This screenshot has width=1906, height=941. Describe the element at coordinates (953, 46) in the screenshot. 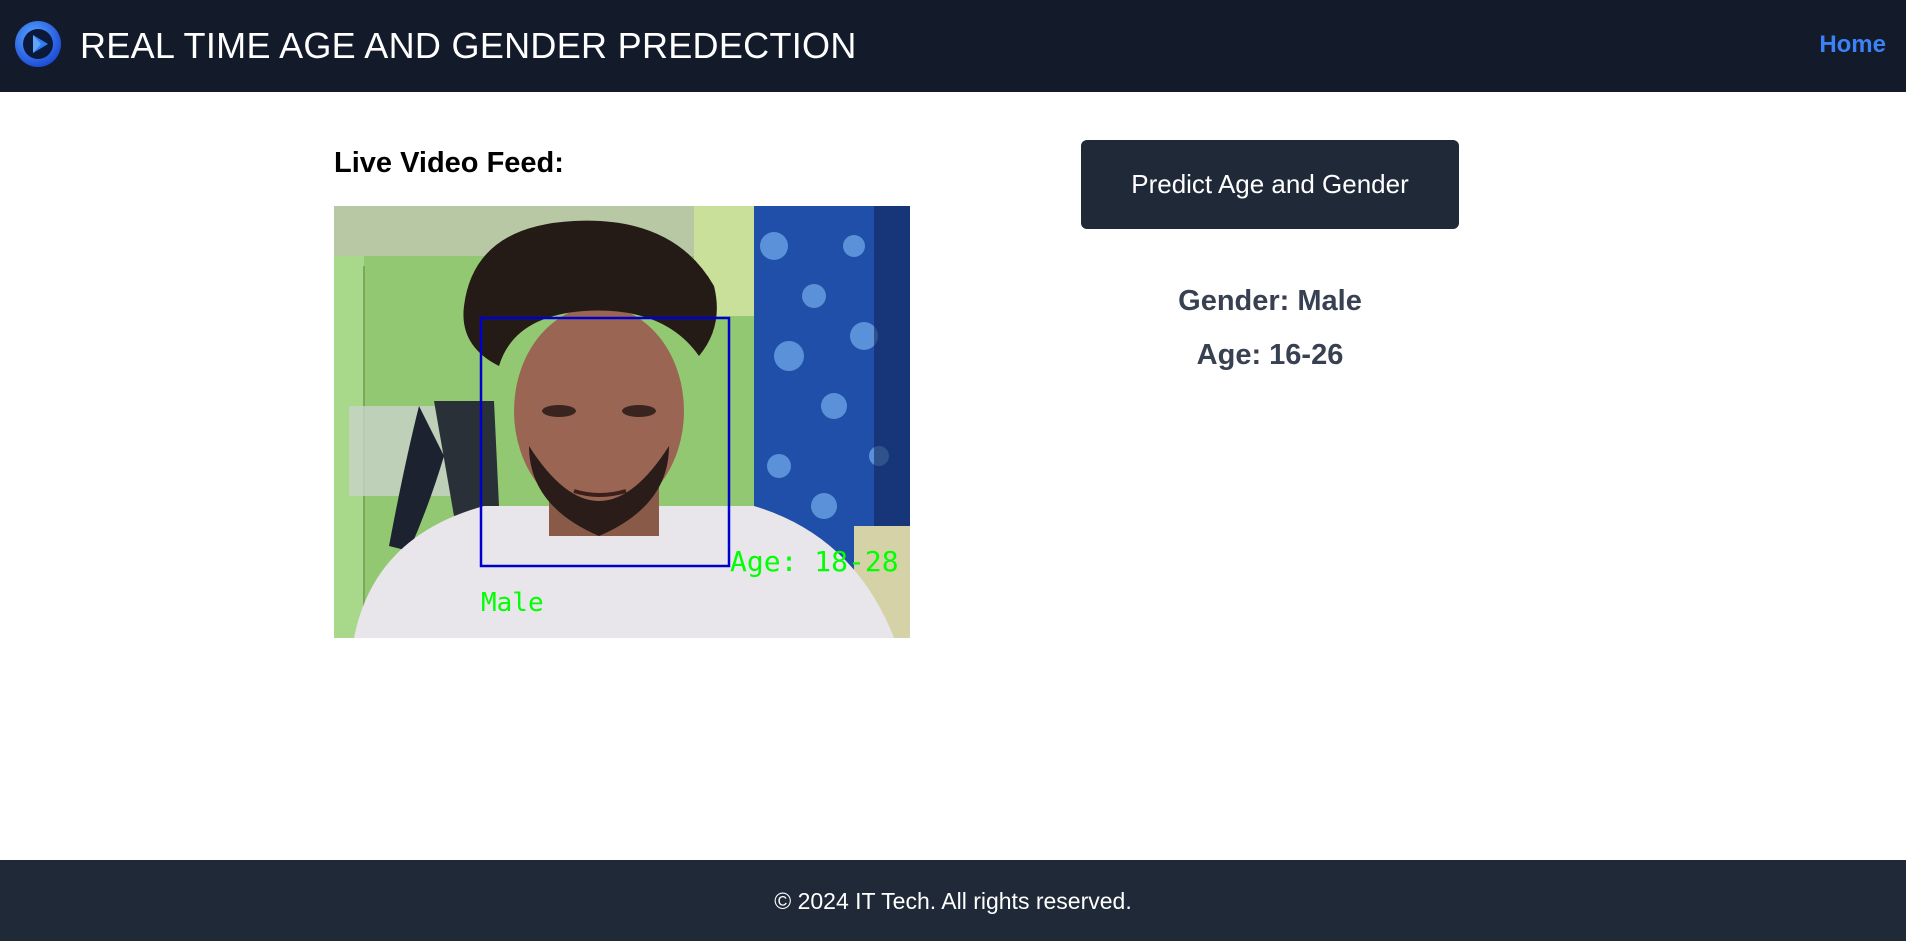

I see `top-navbar: REAL TIME AGE AND GENDER PREDECTION Home` at that location.